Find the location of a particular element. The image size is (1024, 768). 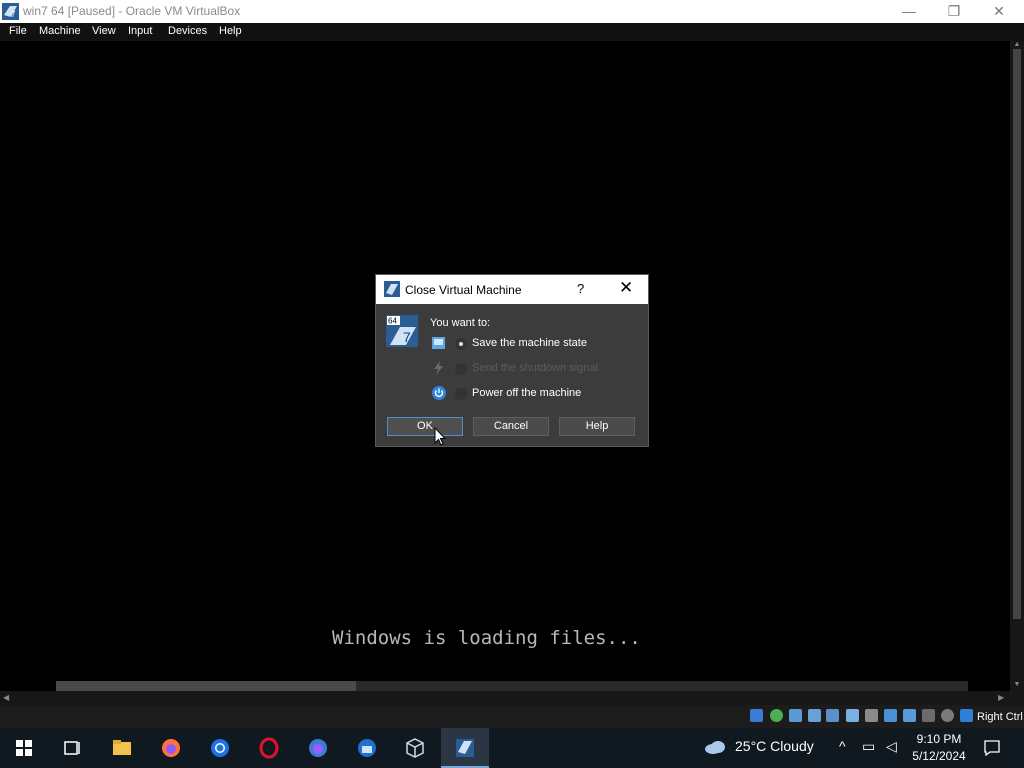

clock-time: 9:10 PM is located at coordinates (939, 739).